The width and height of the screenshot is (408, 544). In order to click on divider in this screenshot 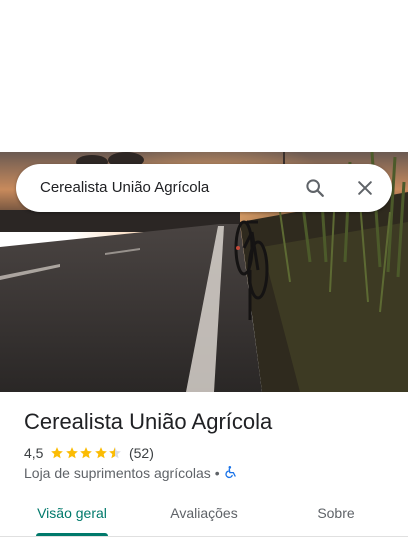, I will do `click(204, 536)`.